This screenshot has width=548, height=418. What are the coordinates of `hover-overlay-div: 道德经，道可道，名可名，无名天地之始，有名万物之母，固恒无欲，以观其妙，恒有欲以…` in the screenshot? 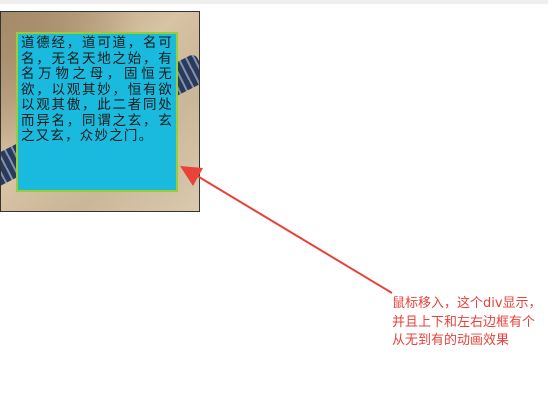 It's located at (97, 112).